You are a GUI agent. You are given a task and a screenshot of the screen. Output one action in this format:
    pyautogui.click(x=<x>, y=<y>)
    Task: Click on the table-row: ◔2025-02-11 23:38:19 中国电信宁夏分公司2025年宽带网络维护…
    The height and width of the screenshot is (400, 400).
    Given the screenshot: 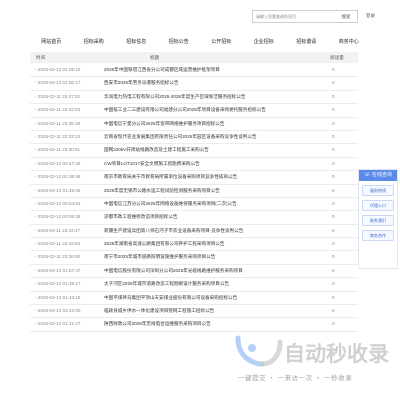 What is the action you would take?
    pyautogui.click(x=194, y=124)
    